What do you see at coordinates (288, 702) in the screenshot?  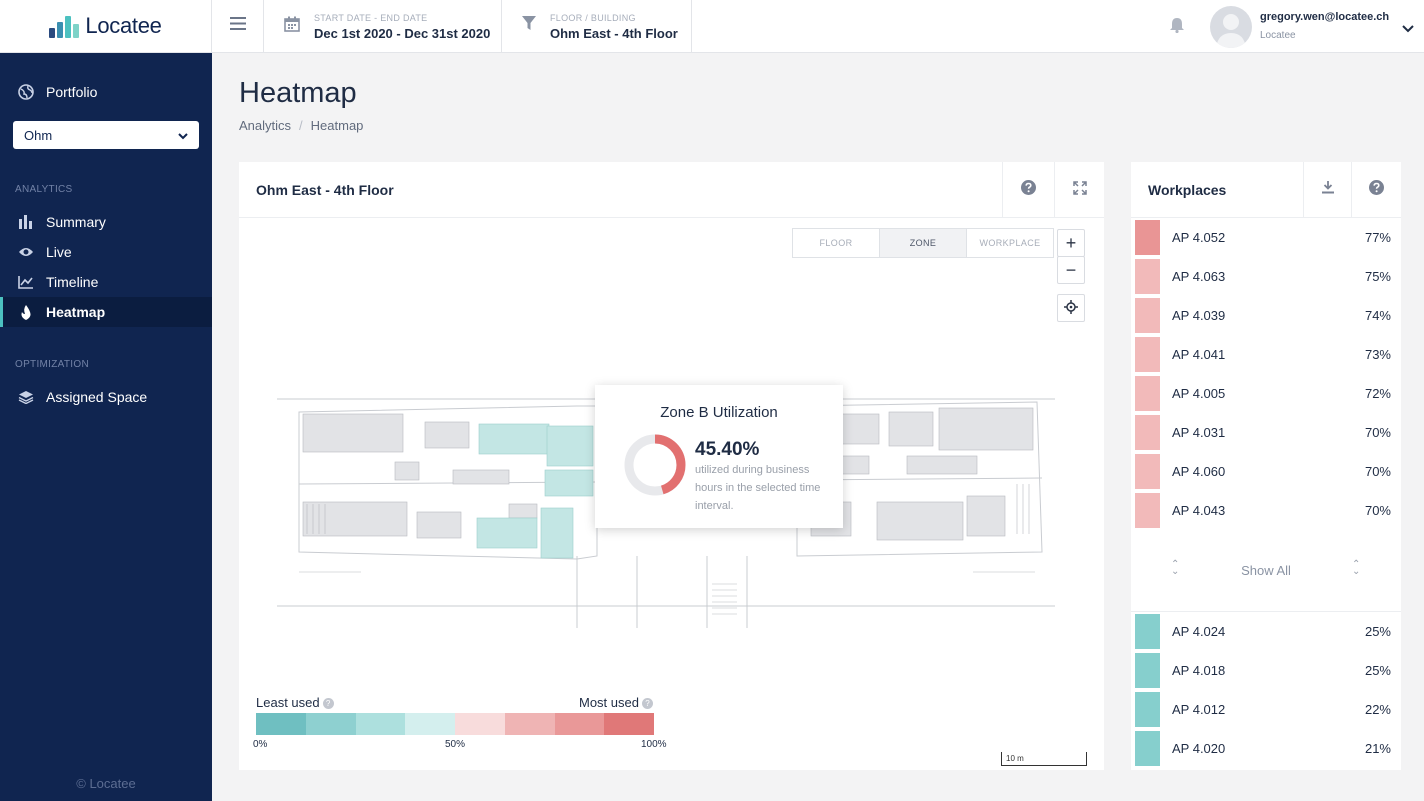 I see `legend-least-label: Least used` at bounding box center [288, 702].